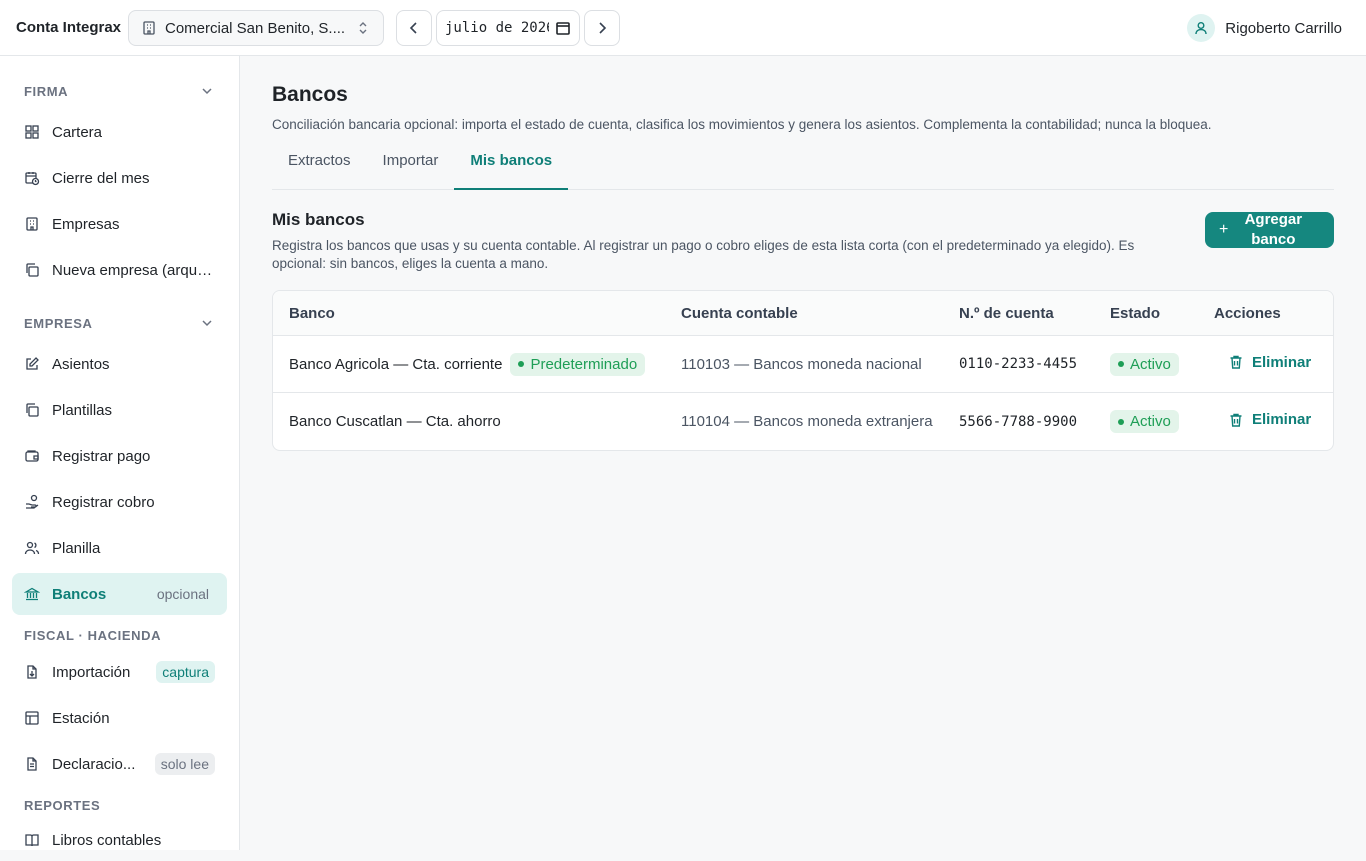 This screenshot has height=861, width=1366. What do you see at coordinates (107, 840) in the screenshot?
I see `sidebar-item-label: Libros contables` at bounding box center [107, 840].